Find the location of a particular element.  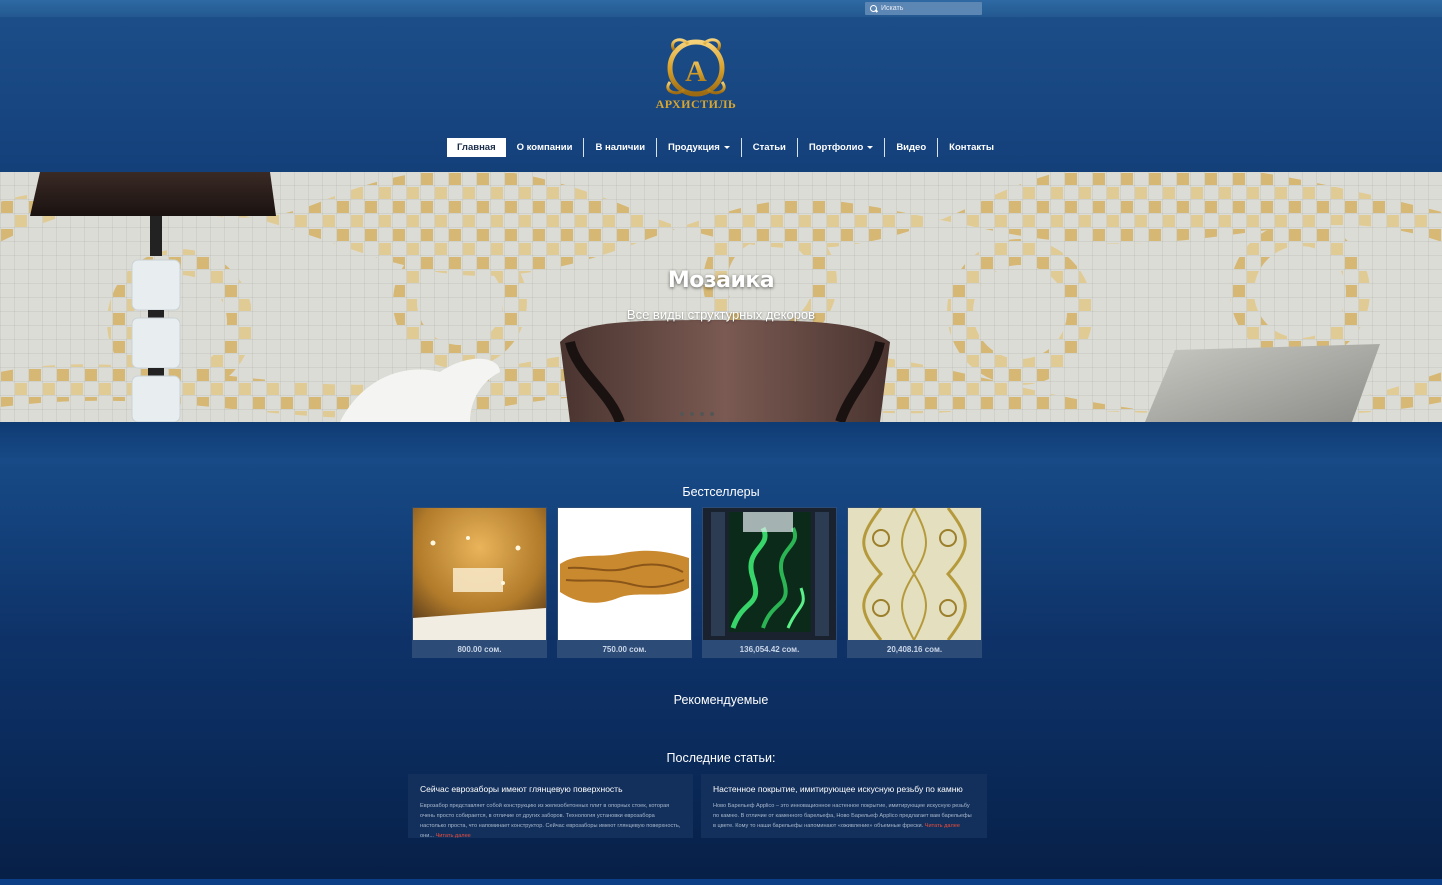

product-card: 136,054.42 сом. is located at coordinates (769, 582).